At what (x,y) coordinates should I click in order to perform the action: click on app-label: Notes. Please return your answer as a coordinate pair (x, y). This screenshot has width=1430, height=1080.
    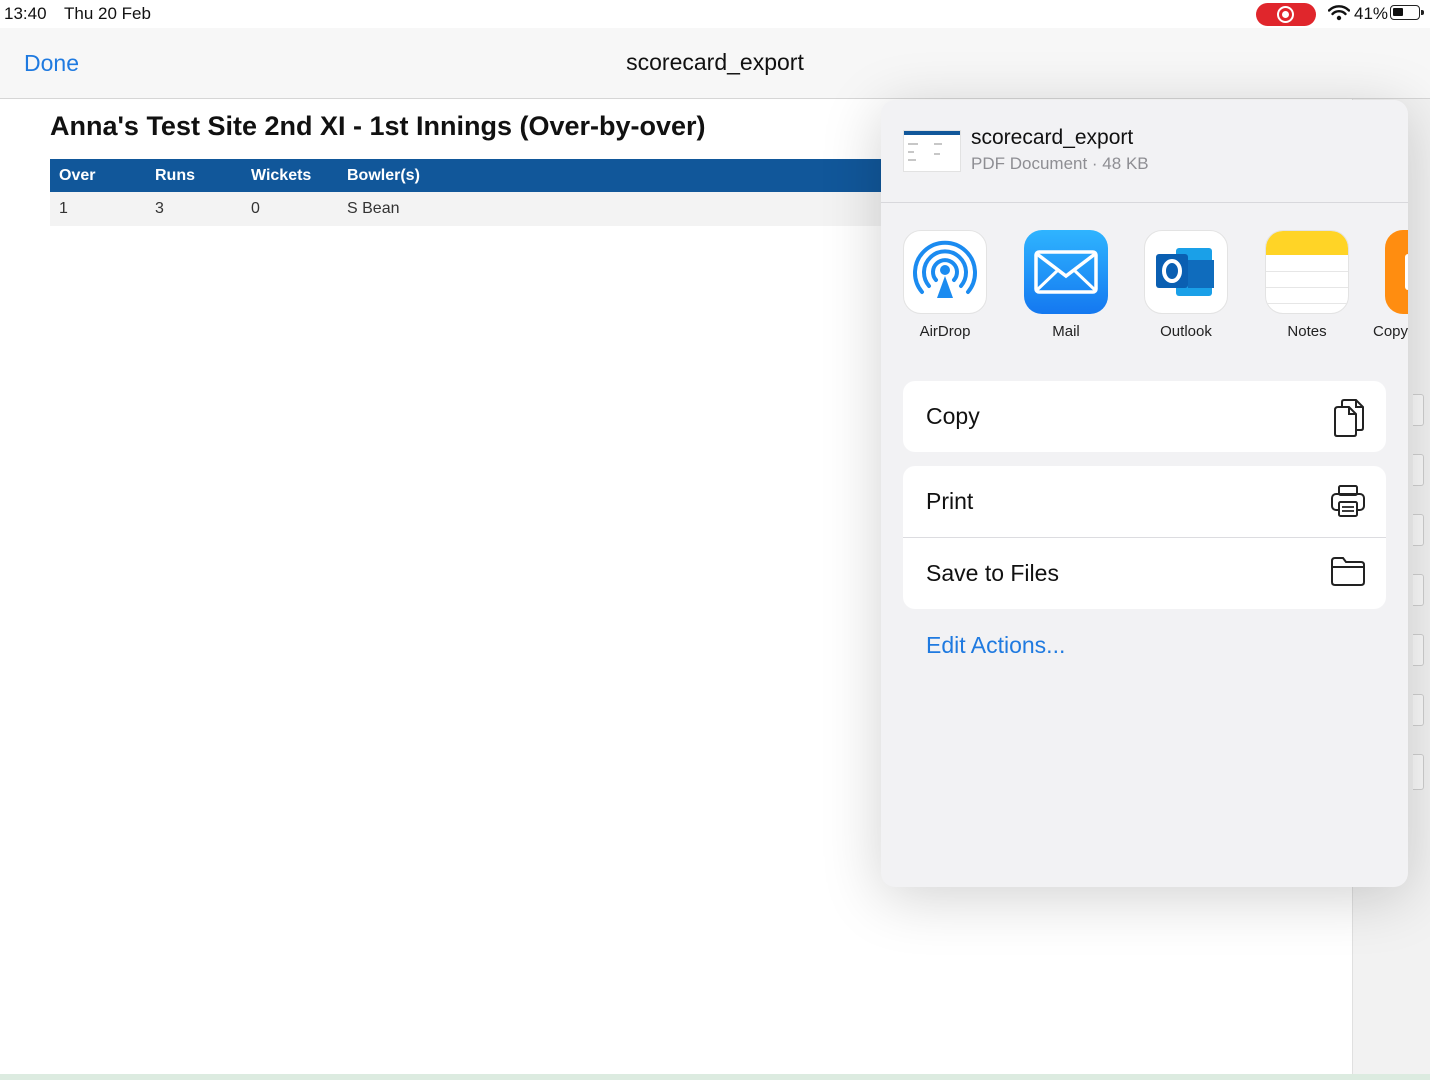
    Looking at the image, I should click on (1307, 331).